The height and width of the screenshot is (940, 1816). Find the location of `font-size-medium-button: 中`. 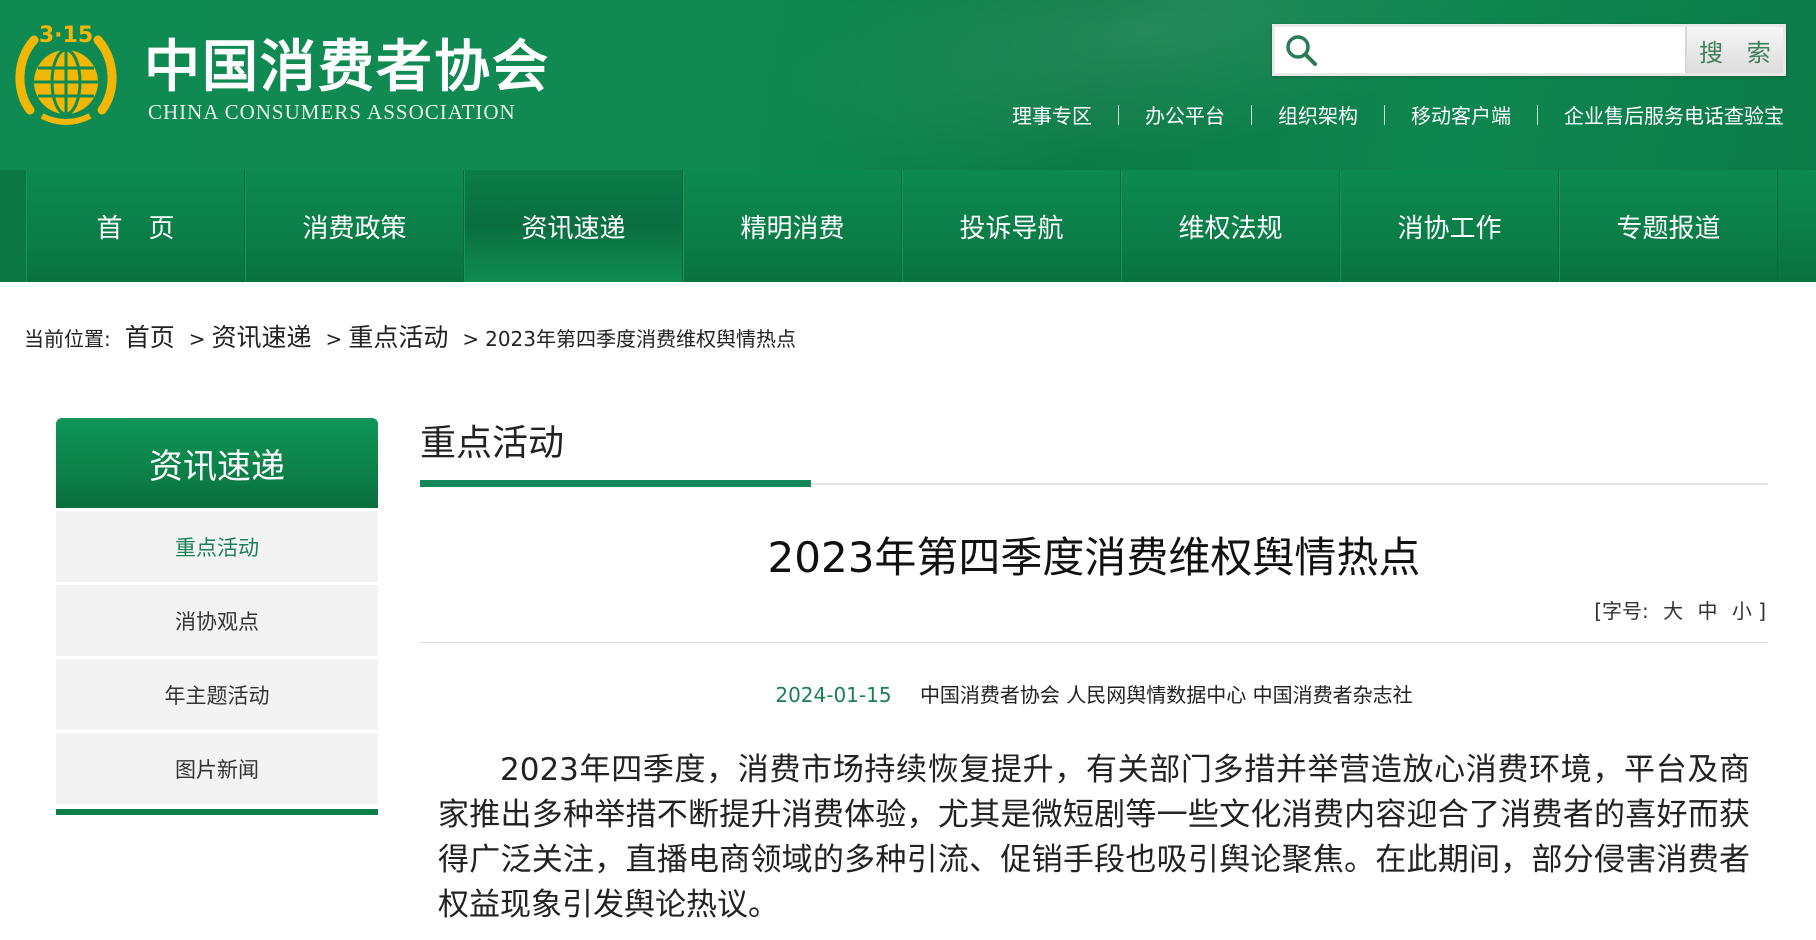

font-size-medium-button: 中 is located at coordinates (1707, 611).